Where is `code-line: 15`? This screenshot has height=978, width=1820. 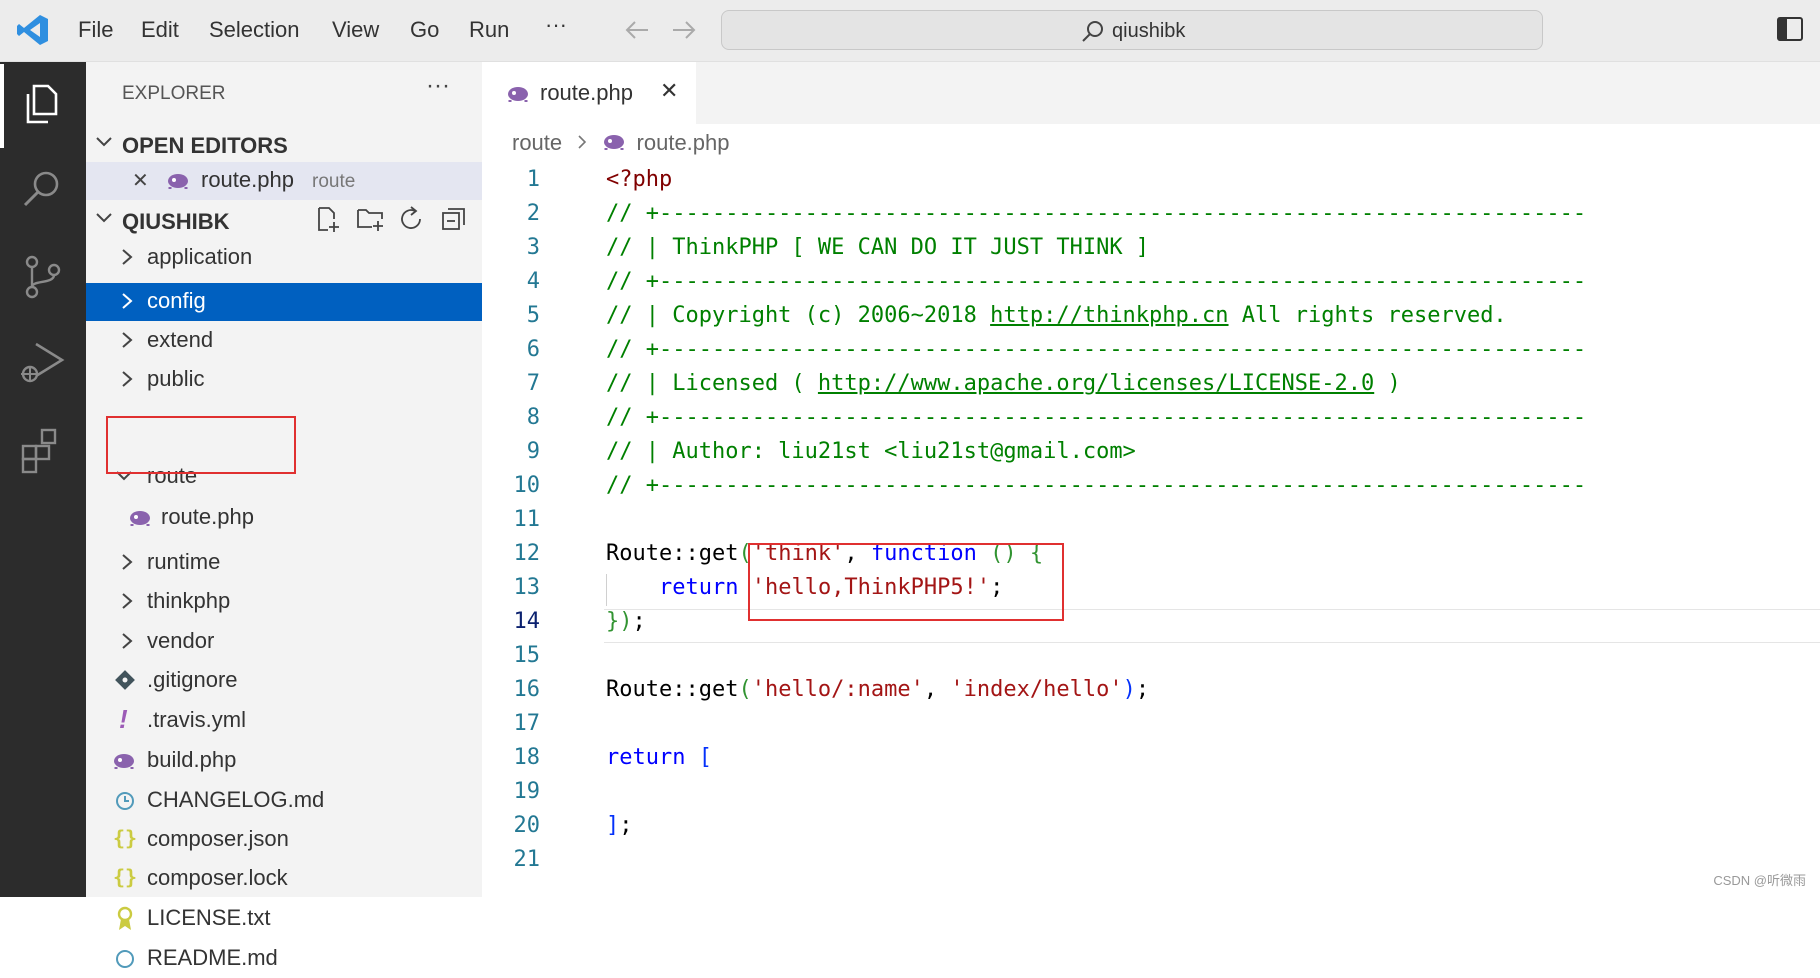 code-line: 15 is located at coordinates (1151, 657).